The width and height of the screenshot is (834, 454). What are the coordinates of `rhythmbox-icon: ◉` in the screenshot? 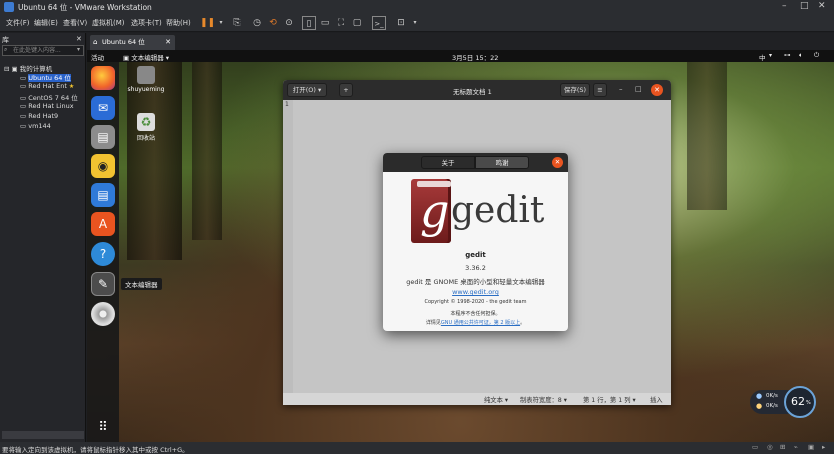 It's located at (103, 166).